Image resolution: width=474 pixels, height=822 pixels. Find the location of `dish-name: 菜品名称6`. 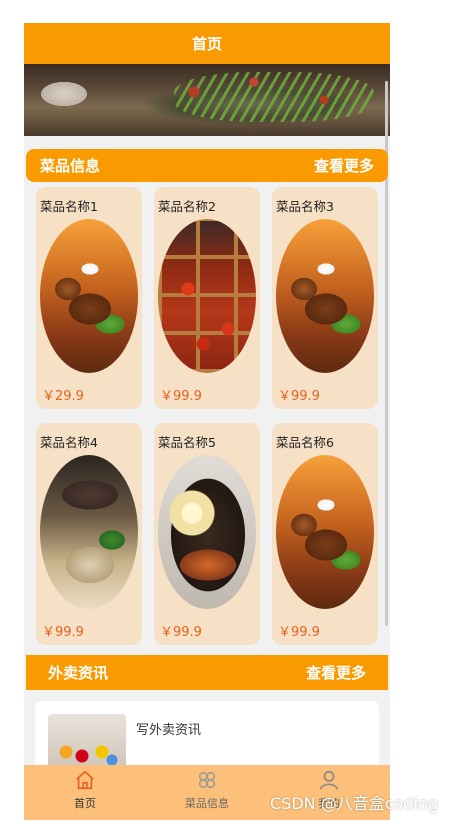

dish-name: 菜品名称6 is located at coordinates (305, 442).